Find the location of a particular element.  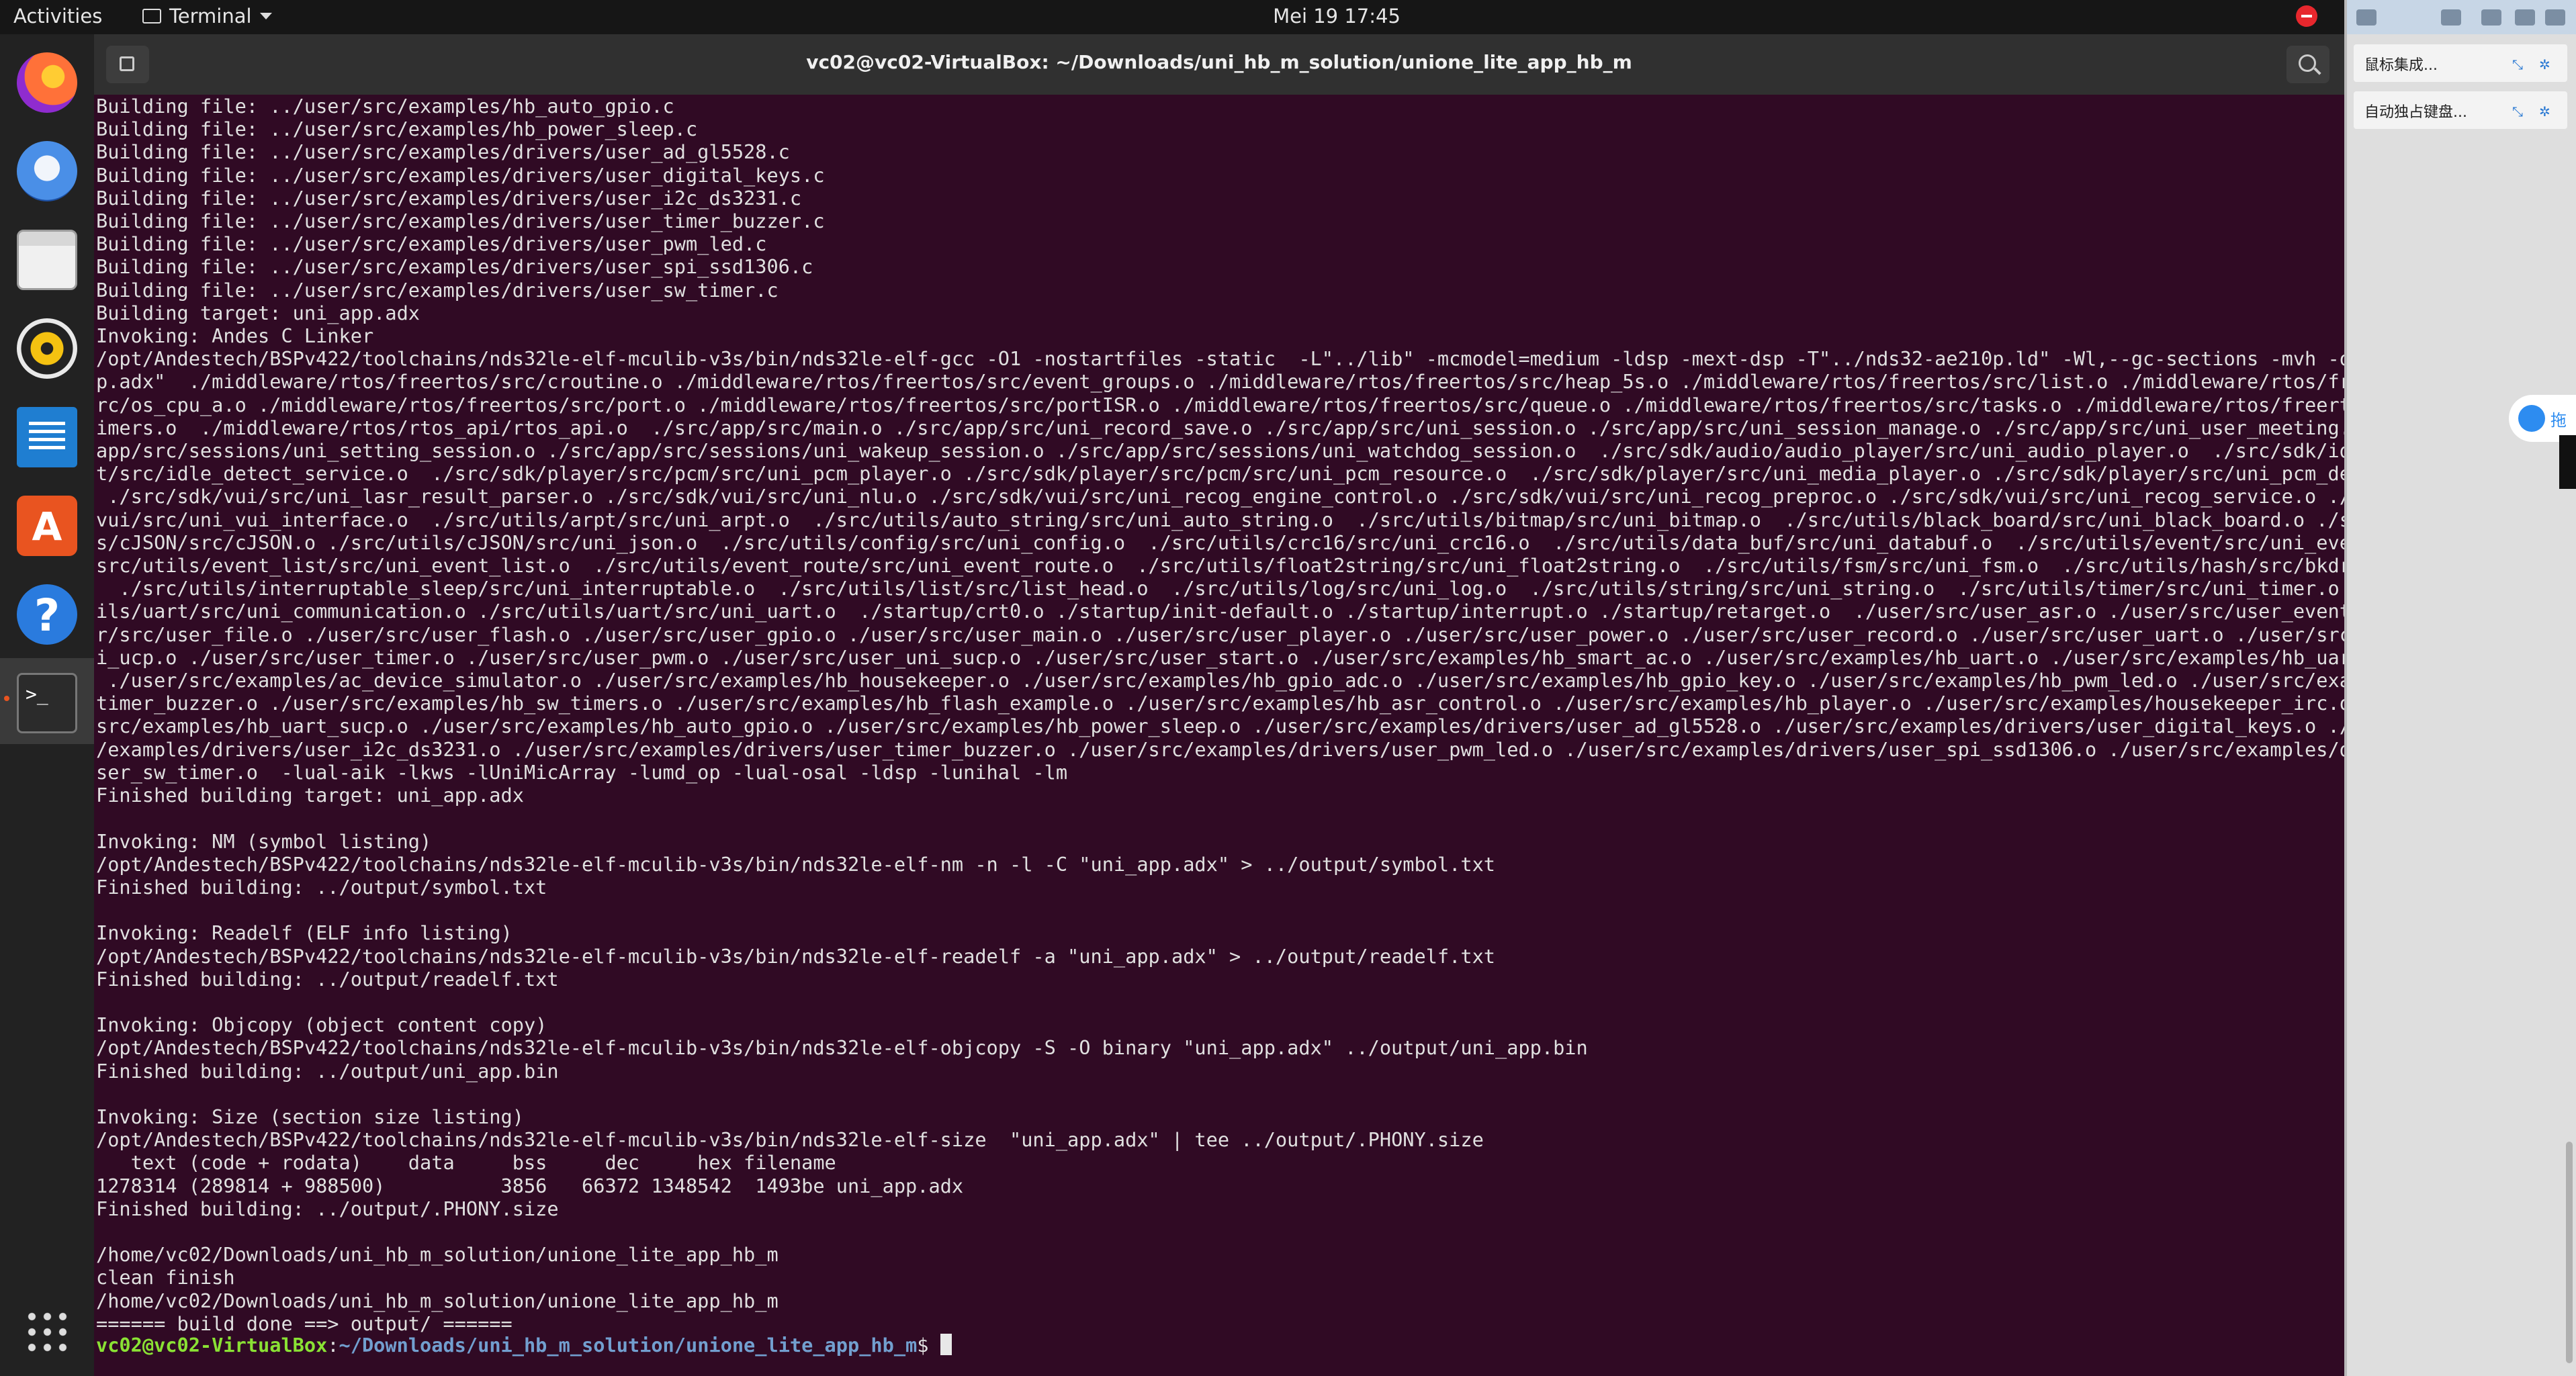

dock-item-files is located at coordinates (47, 258).